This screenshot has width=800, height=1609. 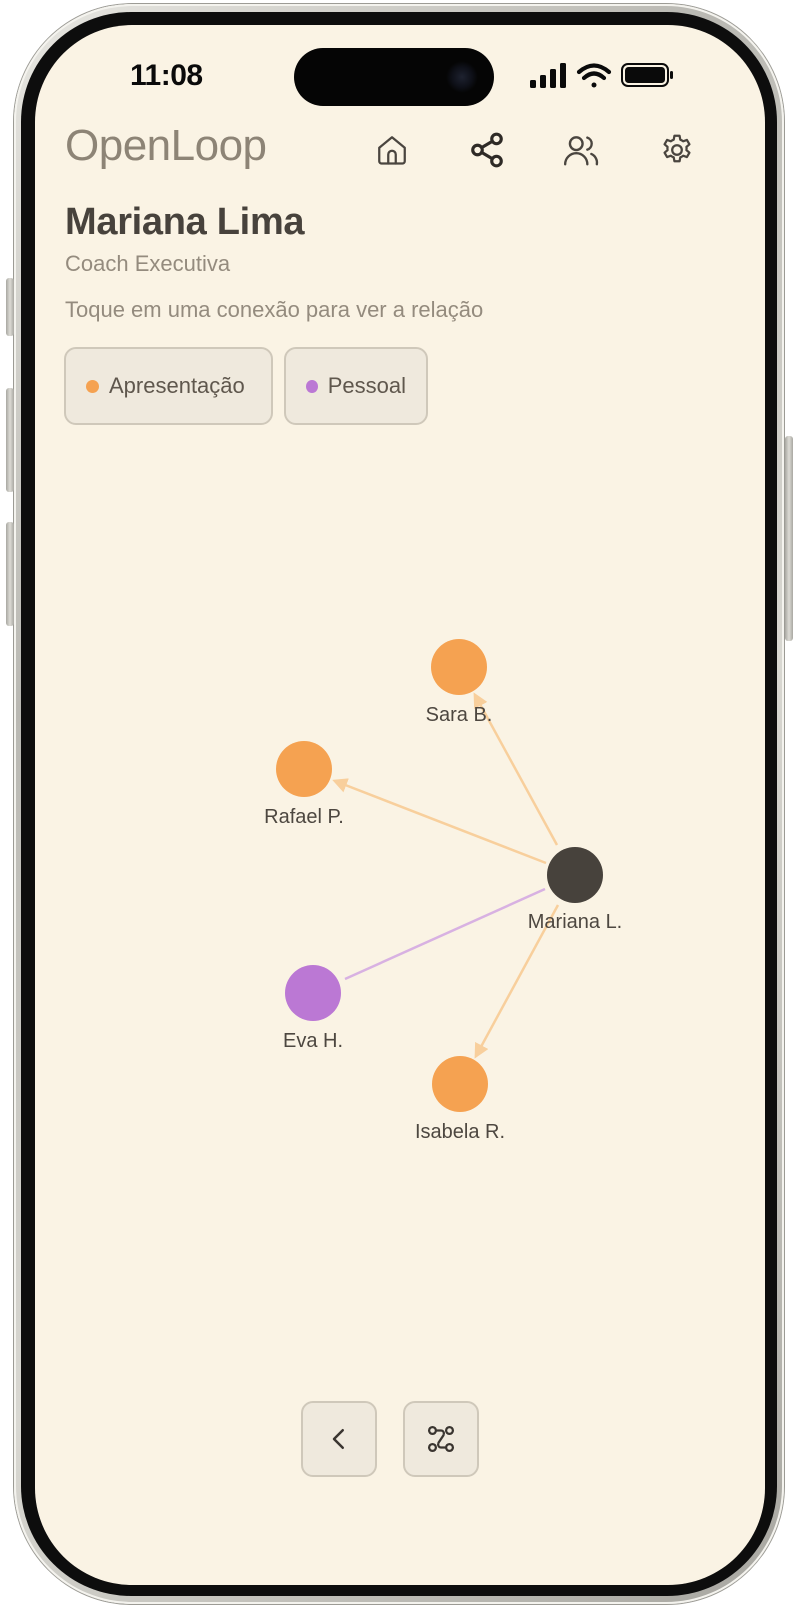 I want to click on node-isabela-circle, so click(x=460, y=1084).